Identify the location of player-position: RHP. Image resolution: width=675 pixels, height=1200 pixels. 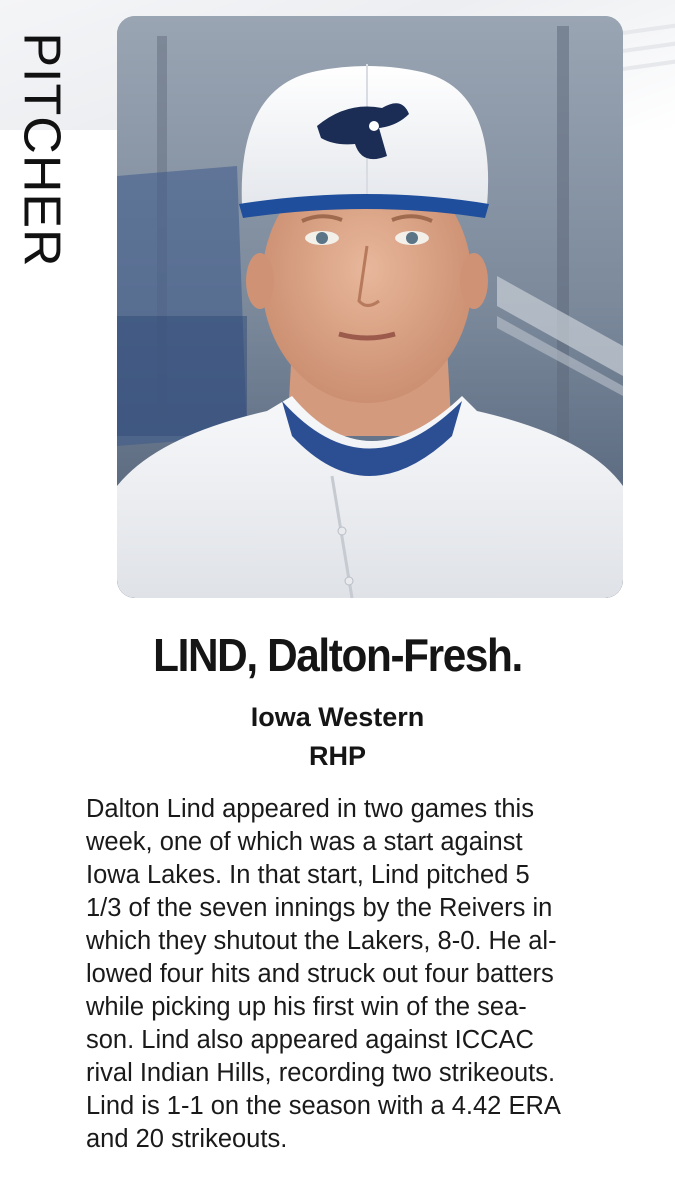
(337, 756).